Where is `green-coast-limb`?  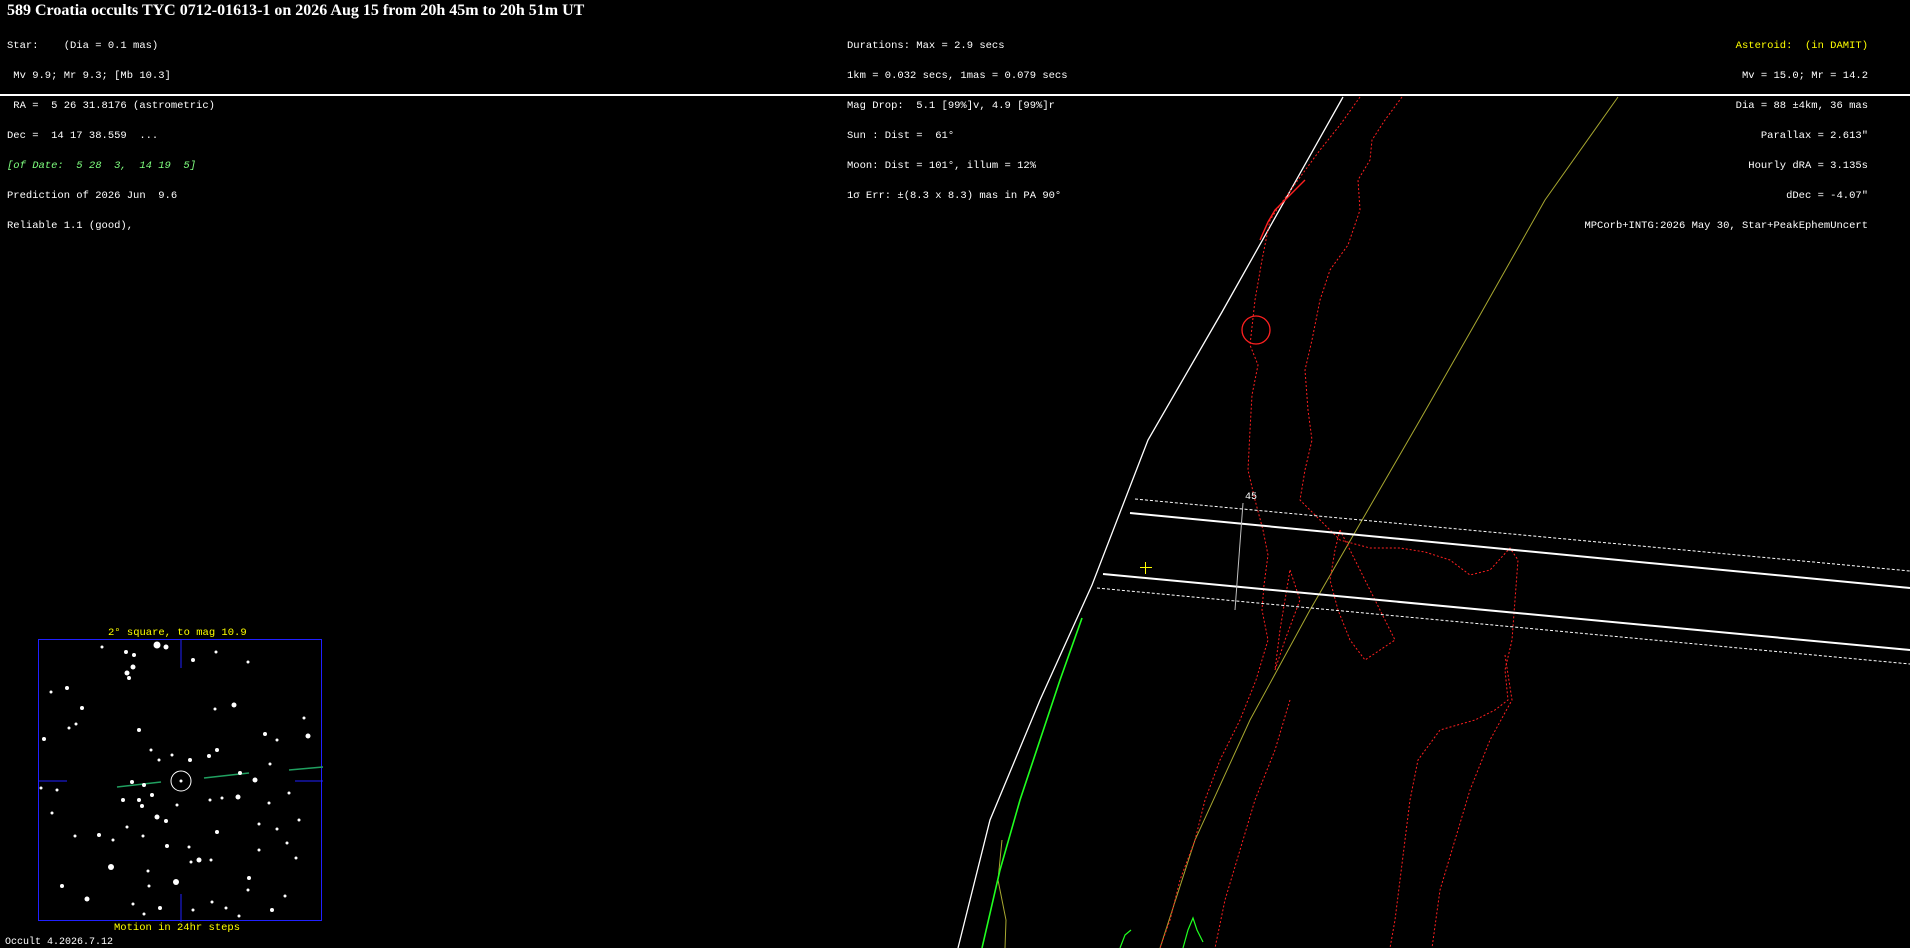 green-coast-limb is located at coordinates (1032, 782).